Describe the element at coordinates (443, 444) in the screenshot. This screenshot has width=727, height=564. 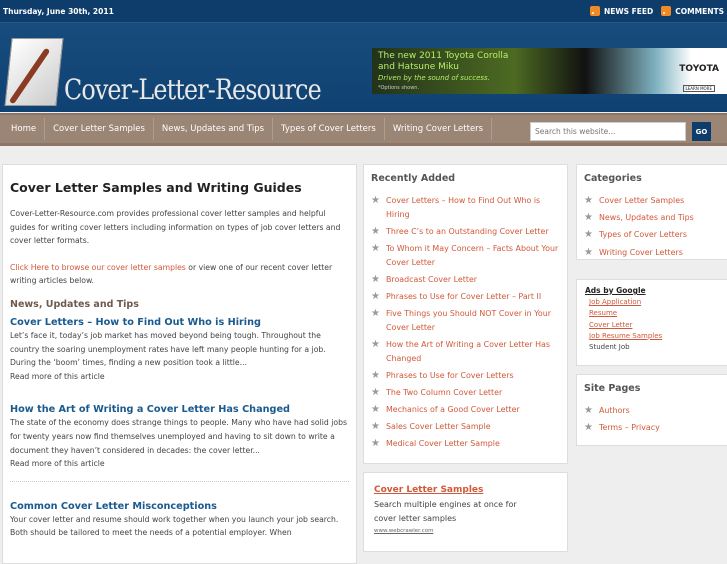
I see `list-link: Medical Cover Letter Sample` at that location.